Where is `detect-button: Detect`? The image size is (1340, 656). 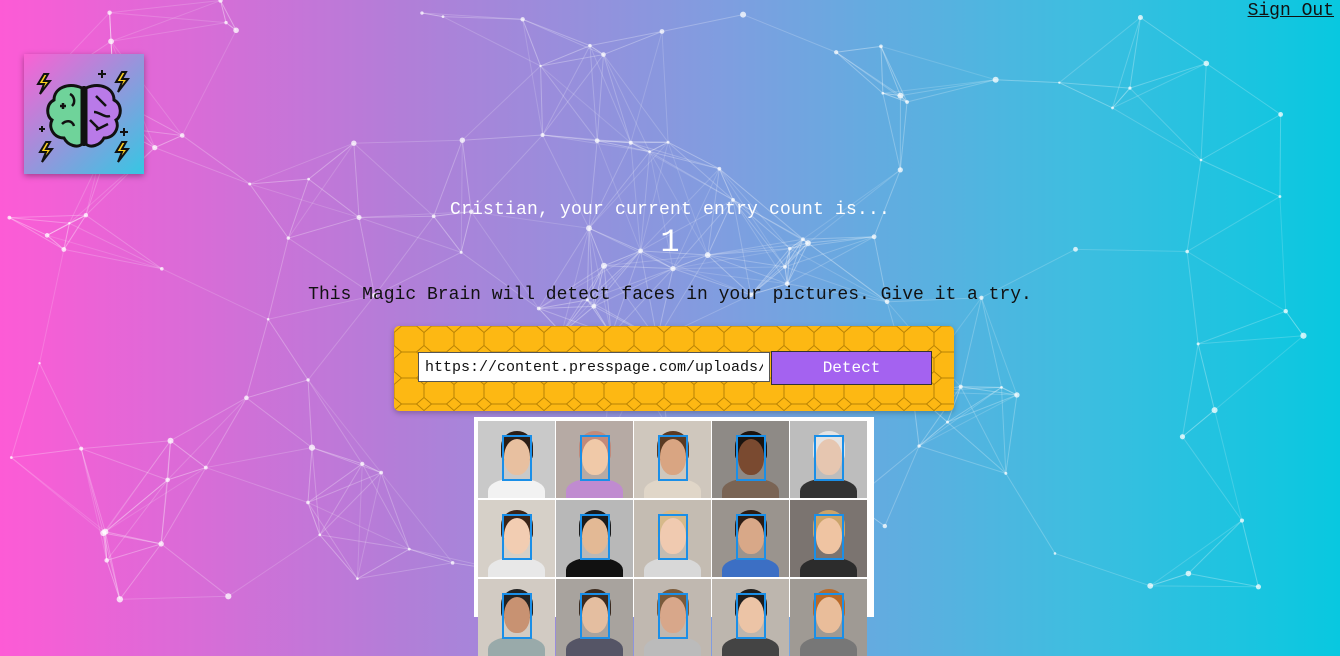
detect-button: Detect is located at coordinates (851, 368).